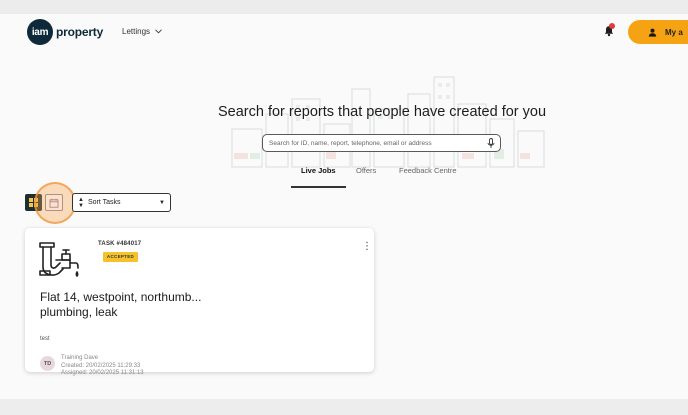  What do you see at coordinates (81, 202) in the screenshot?
I see `sort-icon: ▲ ▼` at bounding box center [81, 202].